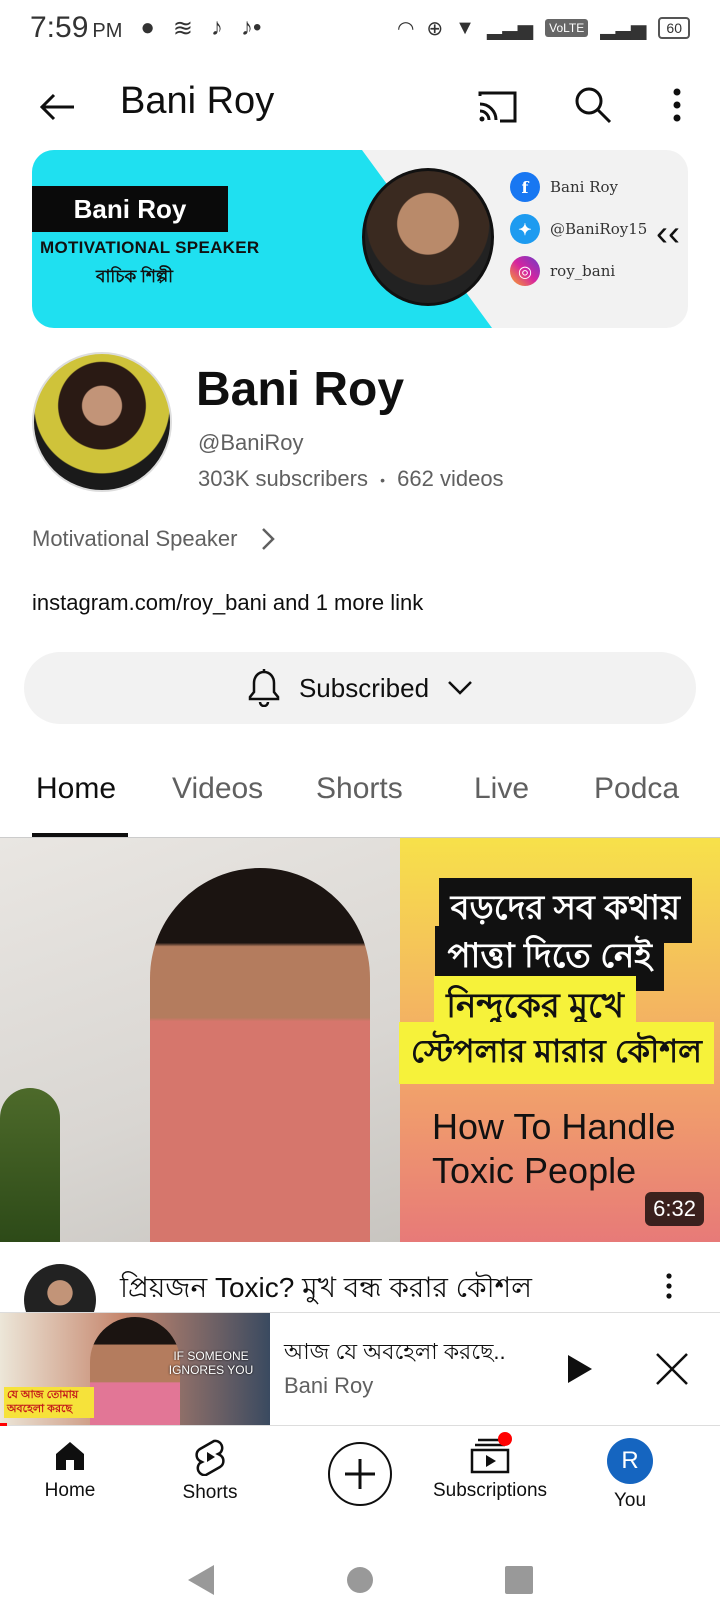 This screenshot has width=720, height=1612. I want to click on top-app-bar: Bani Roy, so click(360, 106).